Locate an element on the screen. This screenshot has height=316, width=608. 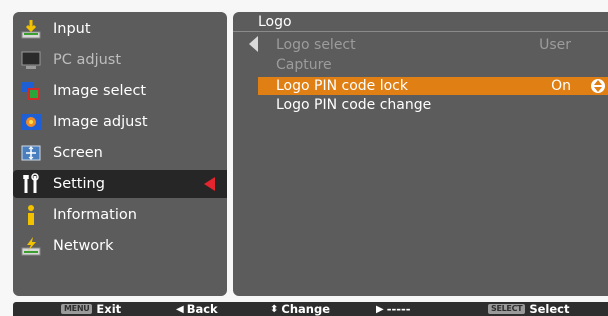
menu-item-setting: Setting is located at coordinates (120, 184).